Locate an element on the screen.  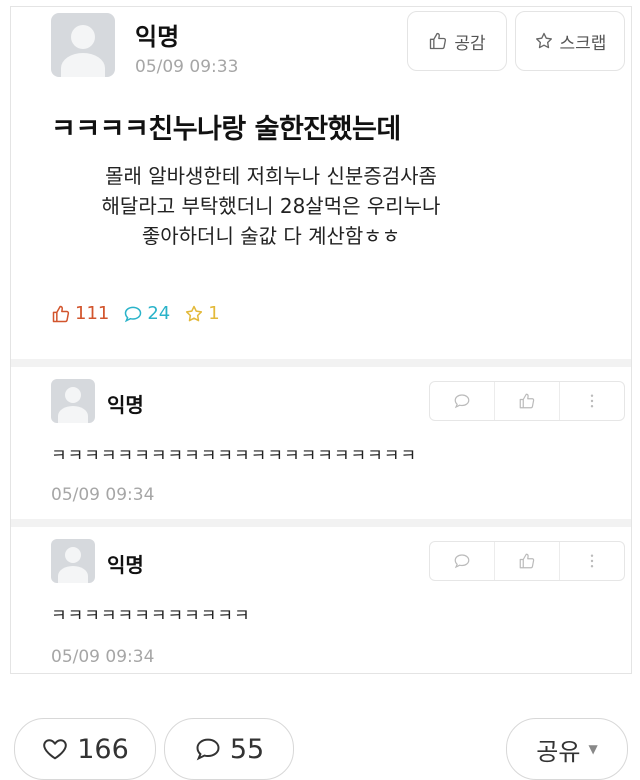
post-author: 익명 is located at coordinates (157, 37).